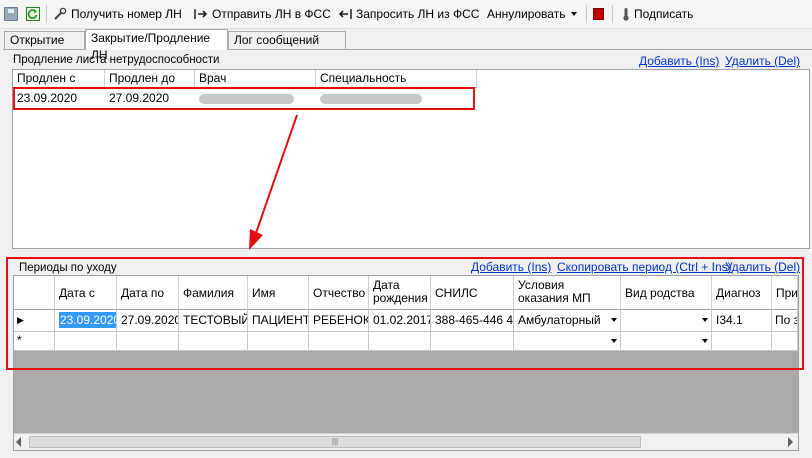 Image resolution: width=812 pixels, height=458 pixels. I want to click on tab-opening: Открытие ЛН, so click(44, 47).